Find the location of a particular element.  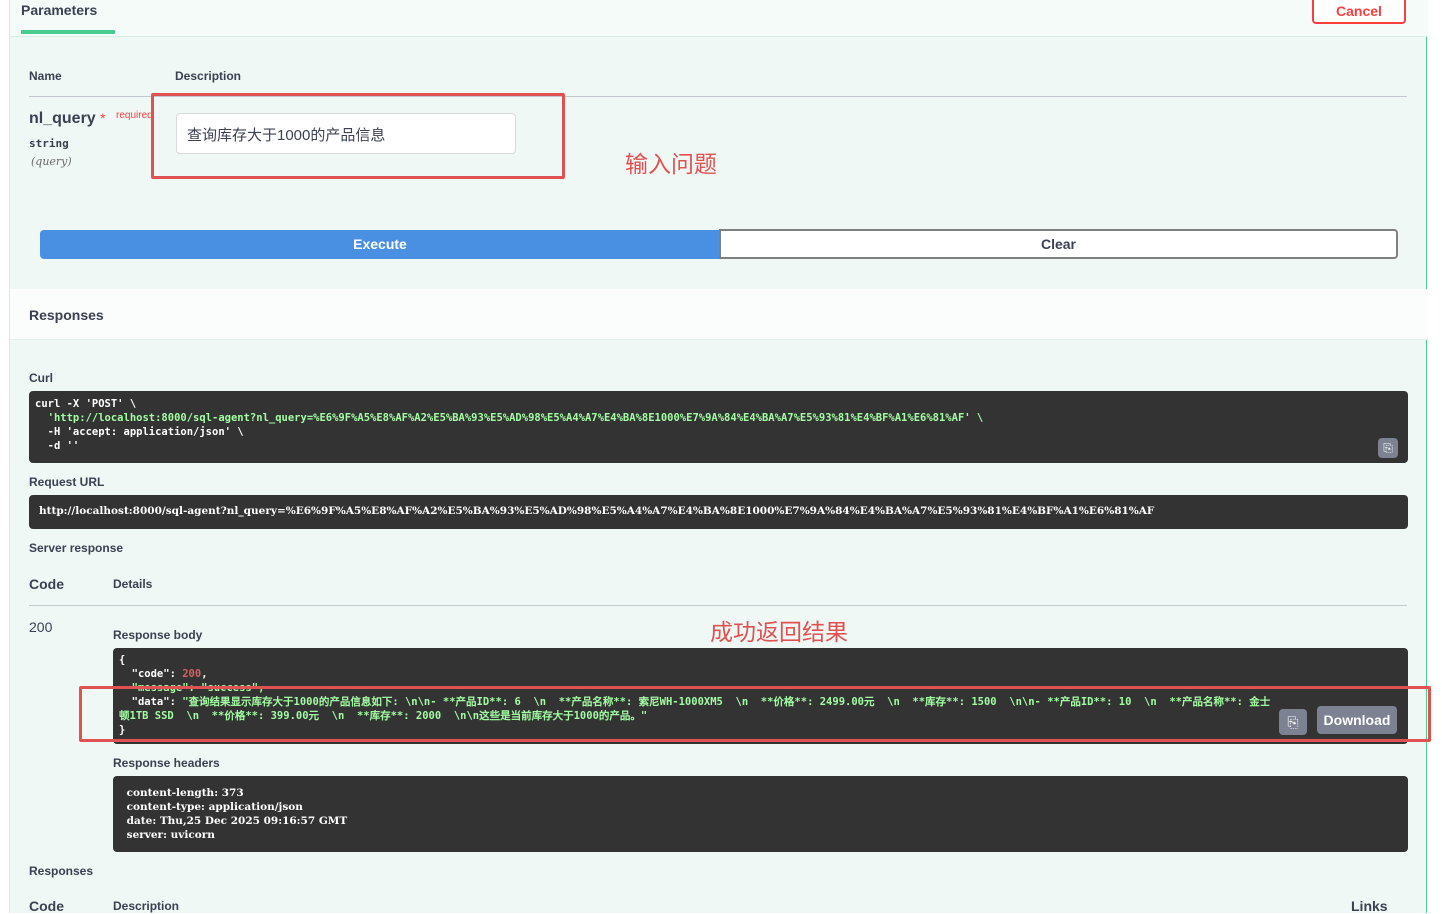

parameters-header: Parameters Cancel is located at coordinates (719, 18).